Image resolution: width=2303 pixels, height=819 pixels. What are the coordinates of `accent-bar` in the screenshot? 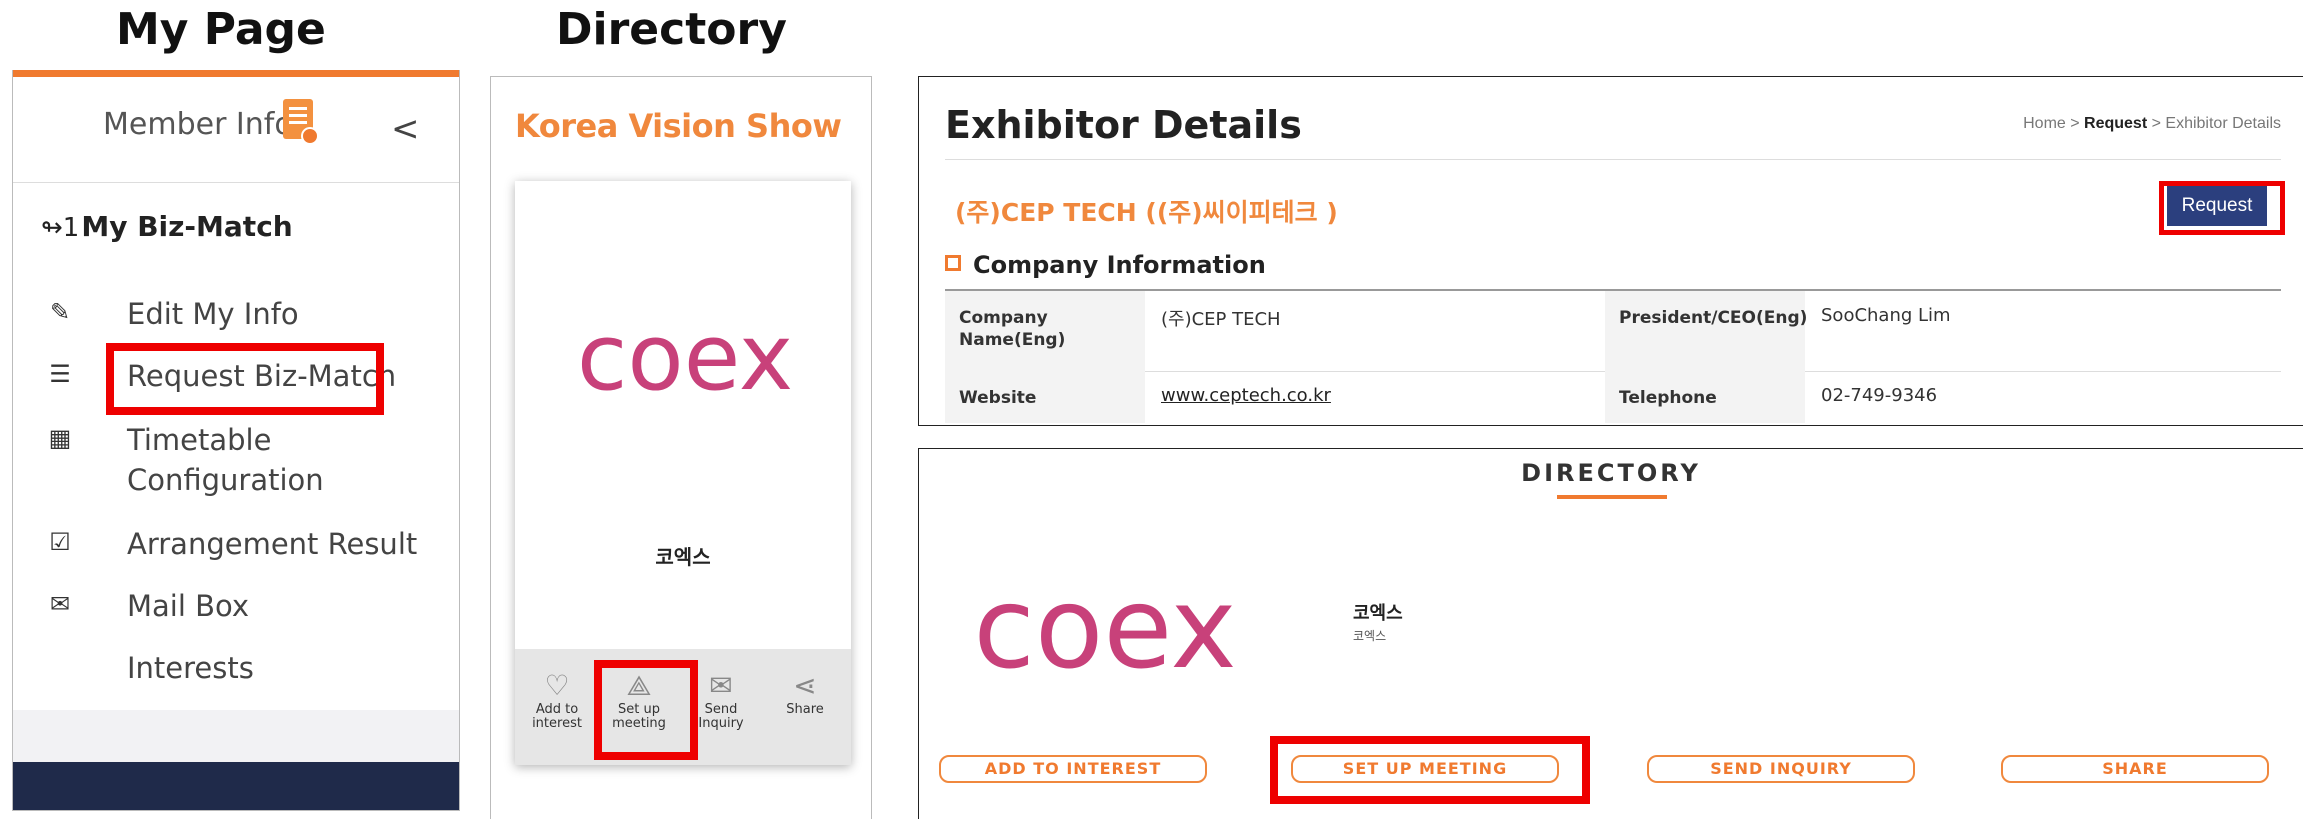 It's located at (236, 73).